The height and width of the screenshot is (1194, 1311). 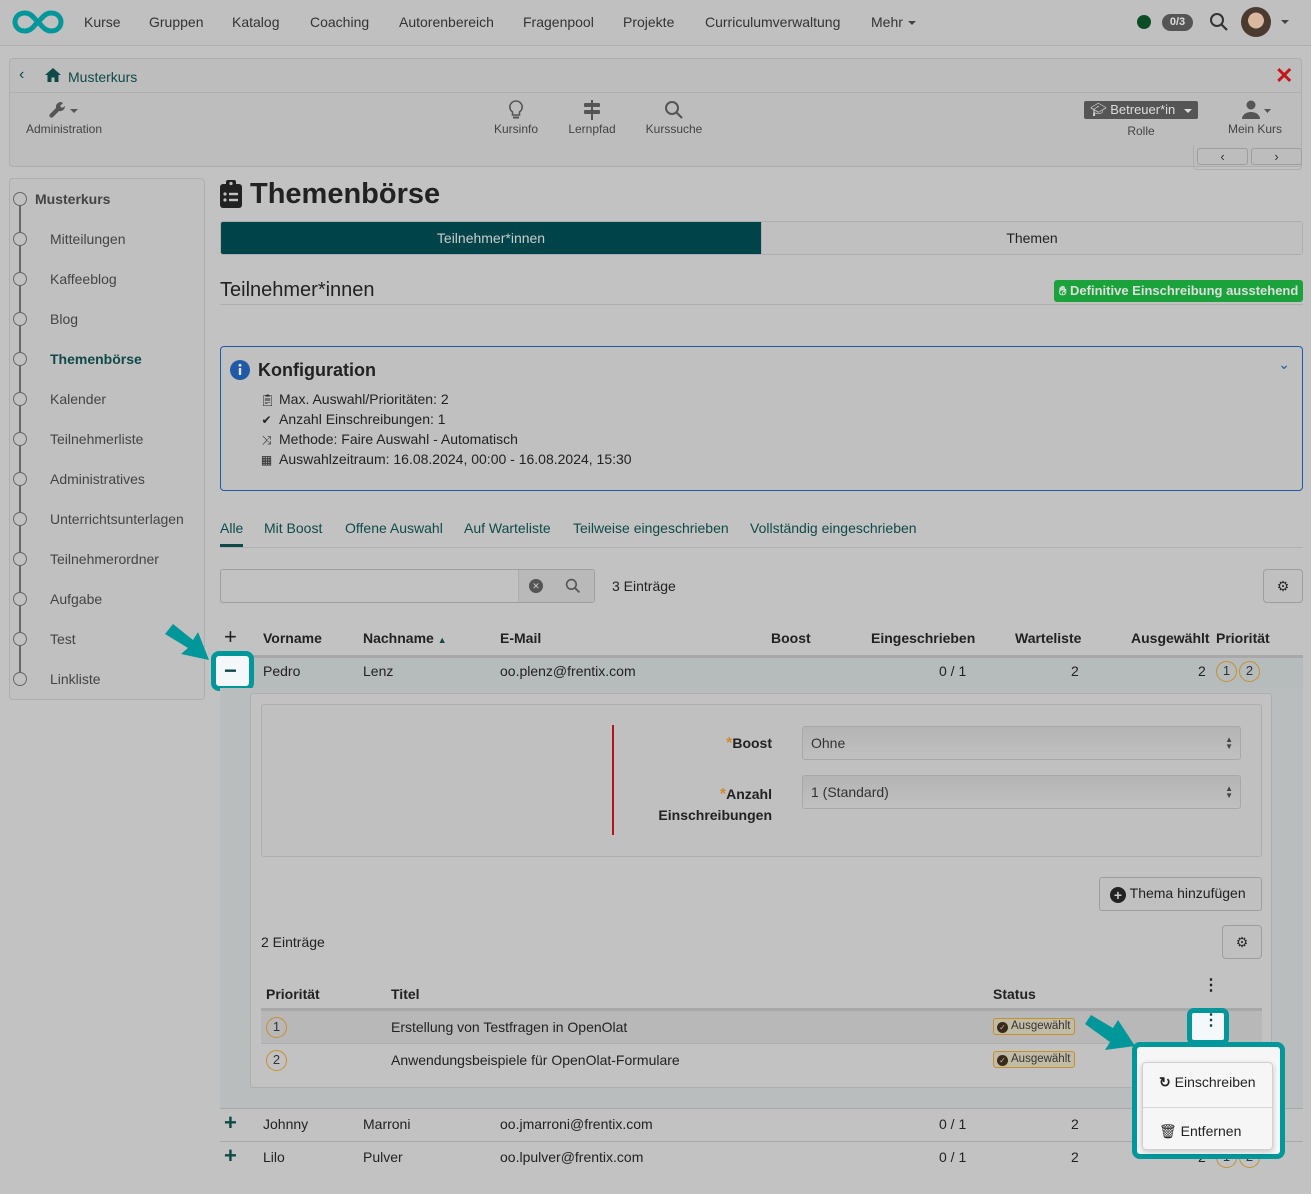 I want to click on filter-mit-boost: Mit Boost, so click(x=293, y=528).